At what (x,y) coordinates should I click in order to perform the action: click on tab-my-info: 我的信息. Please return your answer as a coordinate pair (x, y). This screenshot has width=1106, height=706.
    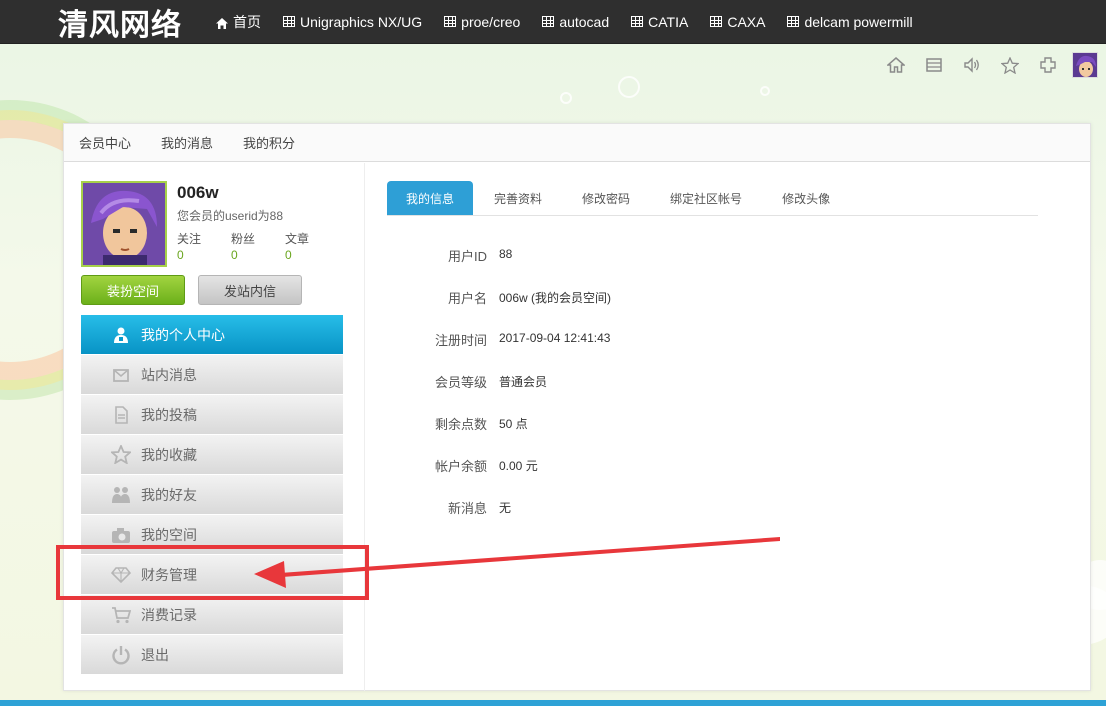
    Looking at the image, I should click on (430, 198).